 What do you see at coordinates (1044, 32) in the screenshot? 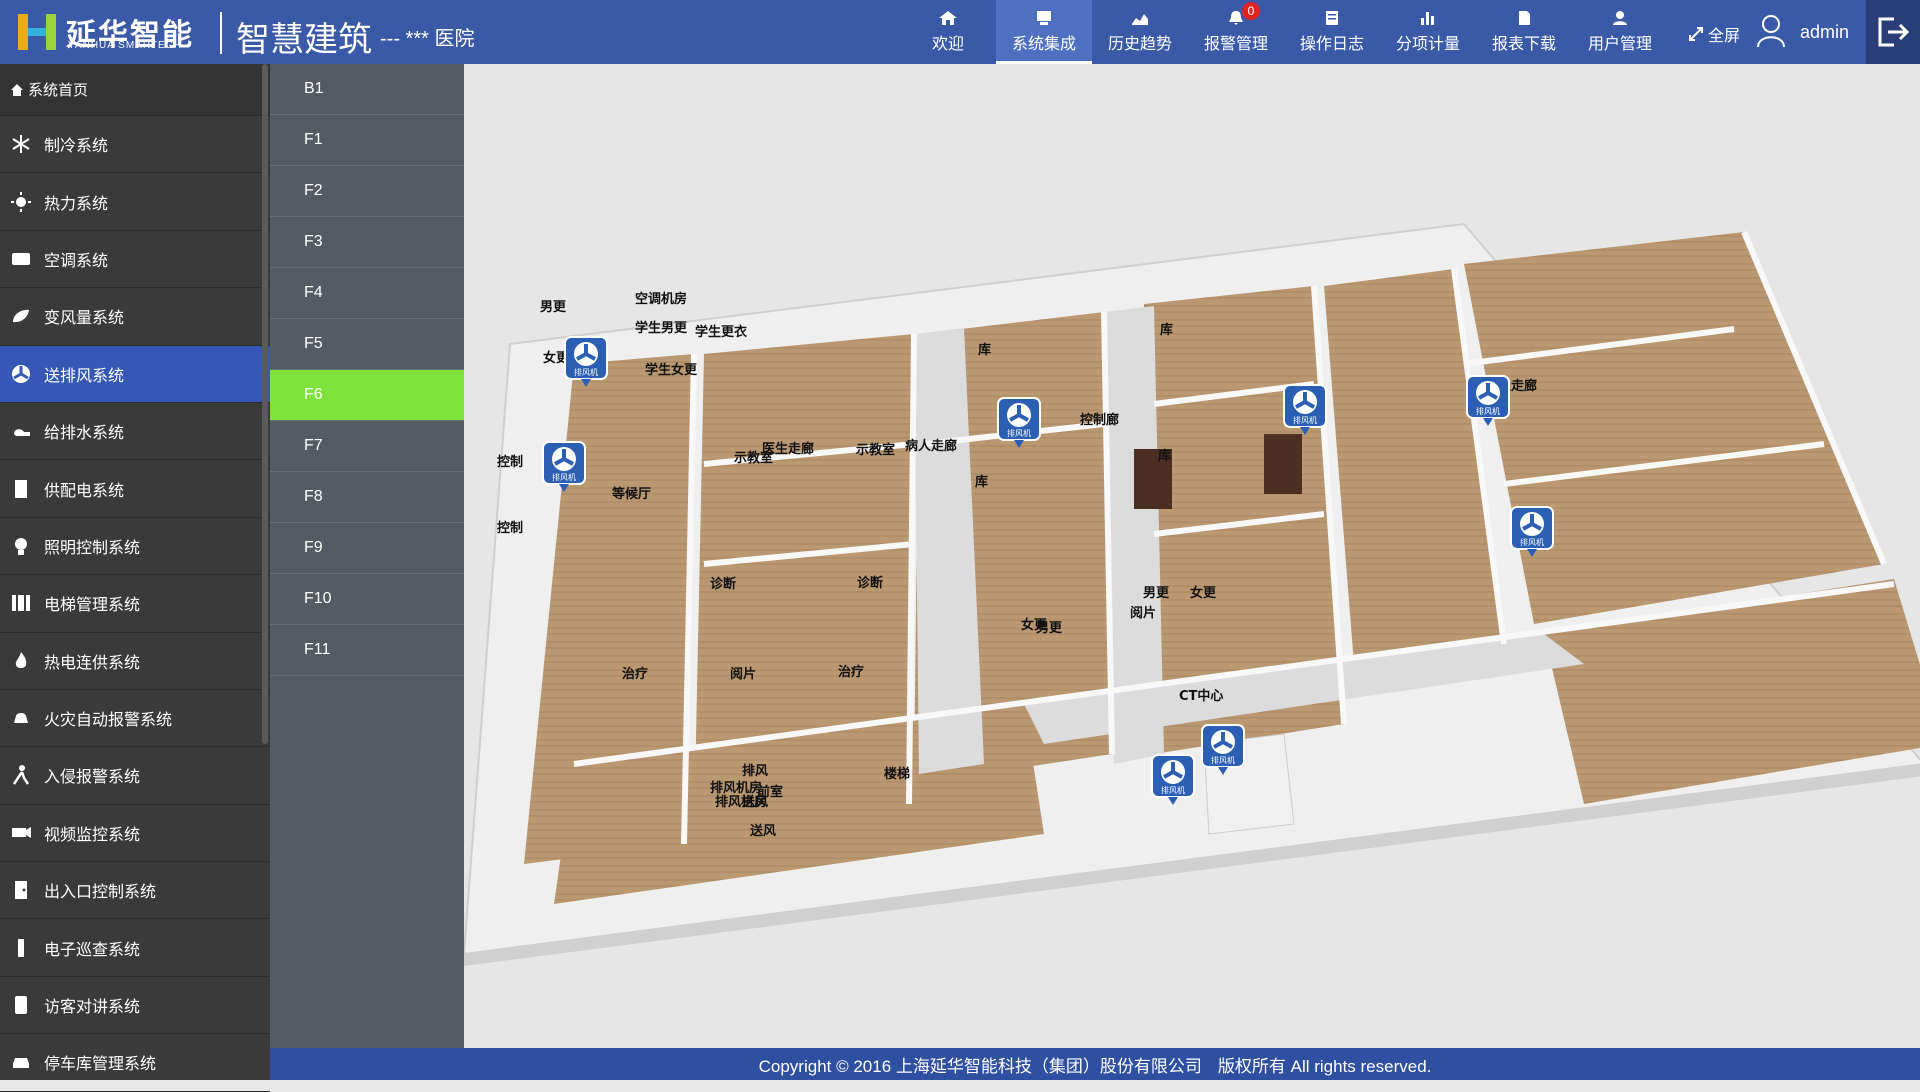
I see `nav-system-integration: 系统集成` at bounding box center [1044, 32].